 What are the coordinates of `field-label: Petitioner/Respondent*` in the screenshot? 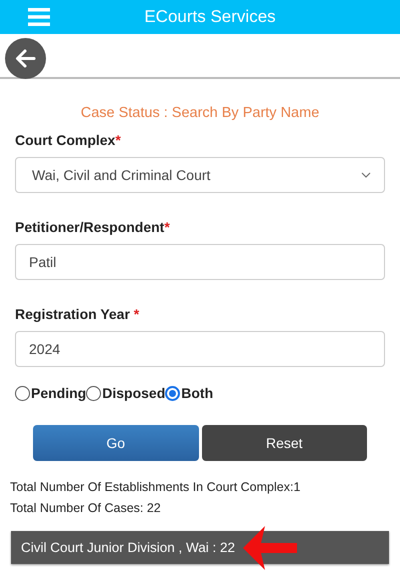 It's located at (92, 227).